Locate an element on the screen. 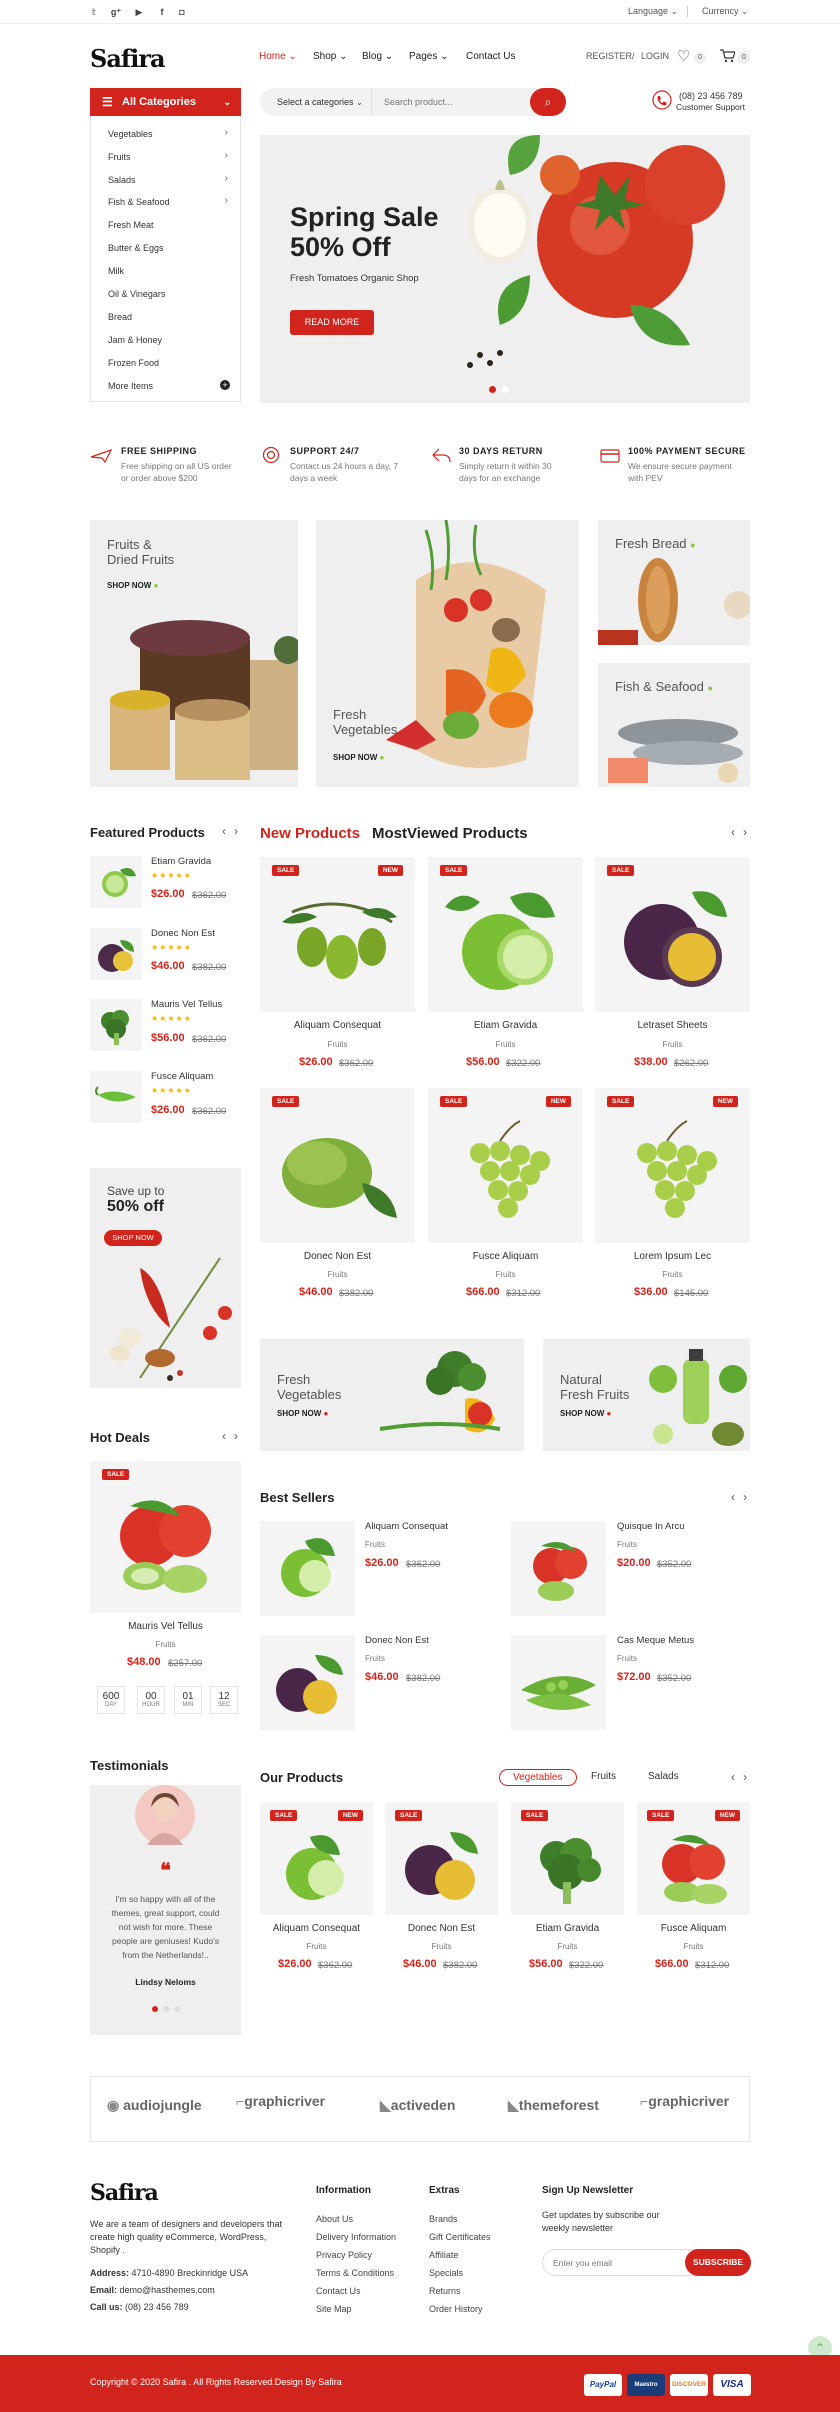 The image size is (840, 2412). footer-link: Delivery Information is located at coordinates (356, 2237).